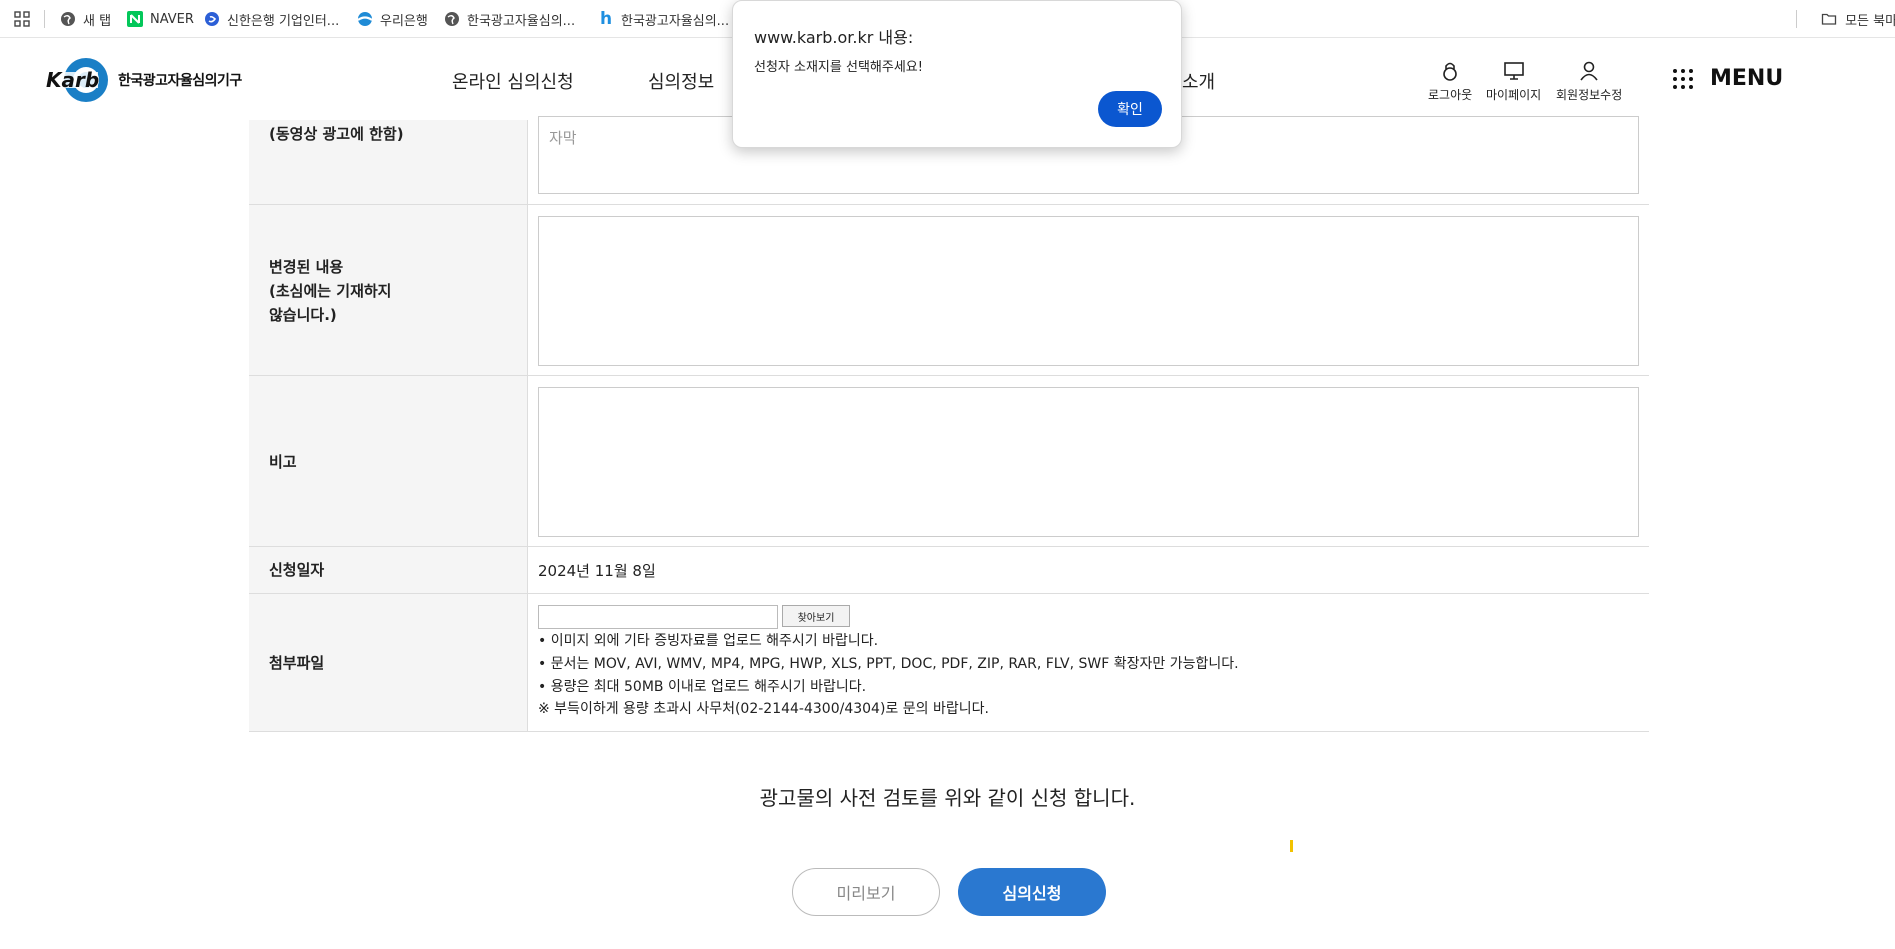 The width and height of the screenshot is (1895, 949). Describe the element at coordinates (22, 19) in the screenshot. I see `apps-grid-icon` at that location.